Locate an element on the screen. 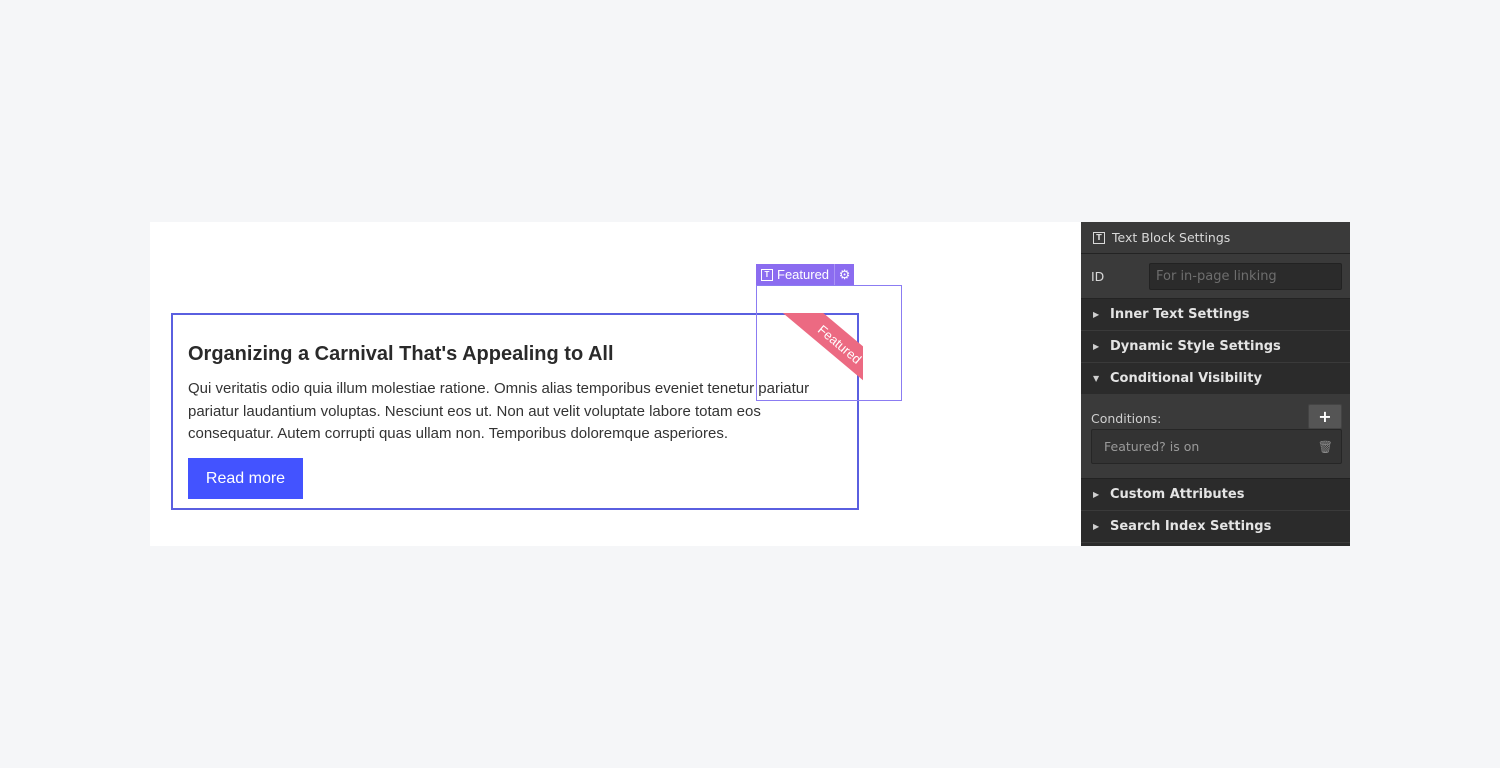 The width and height of the screenshot is (1500, 768). selected-element-label: T Featured is located at coordinates (795, 274).